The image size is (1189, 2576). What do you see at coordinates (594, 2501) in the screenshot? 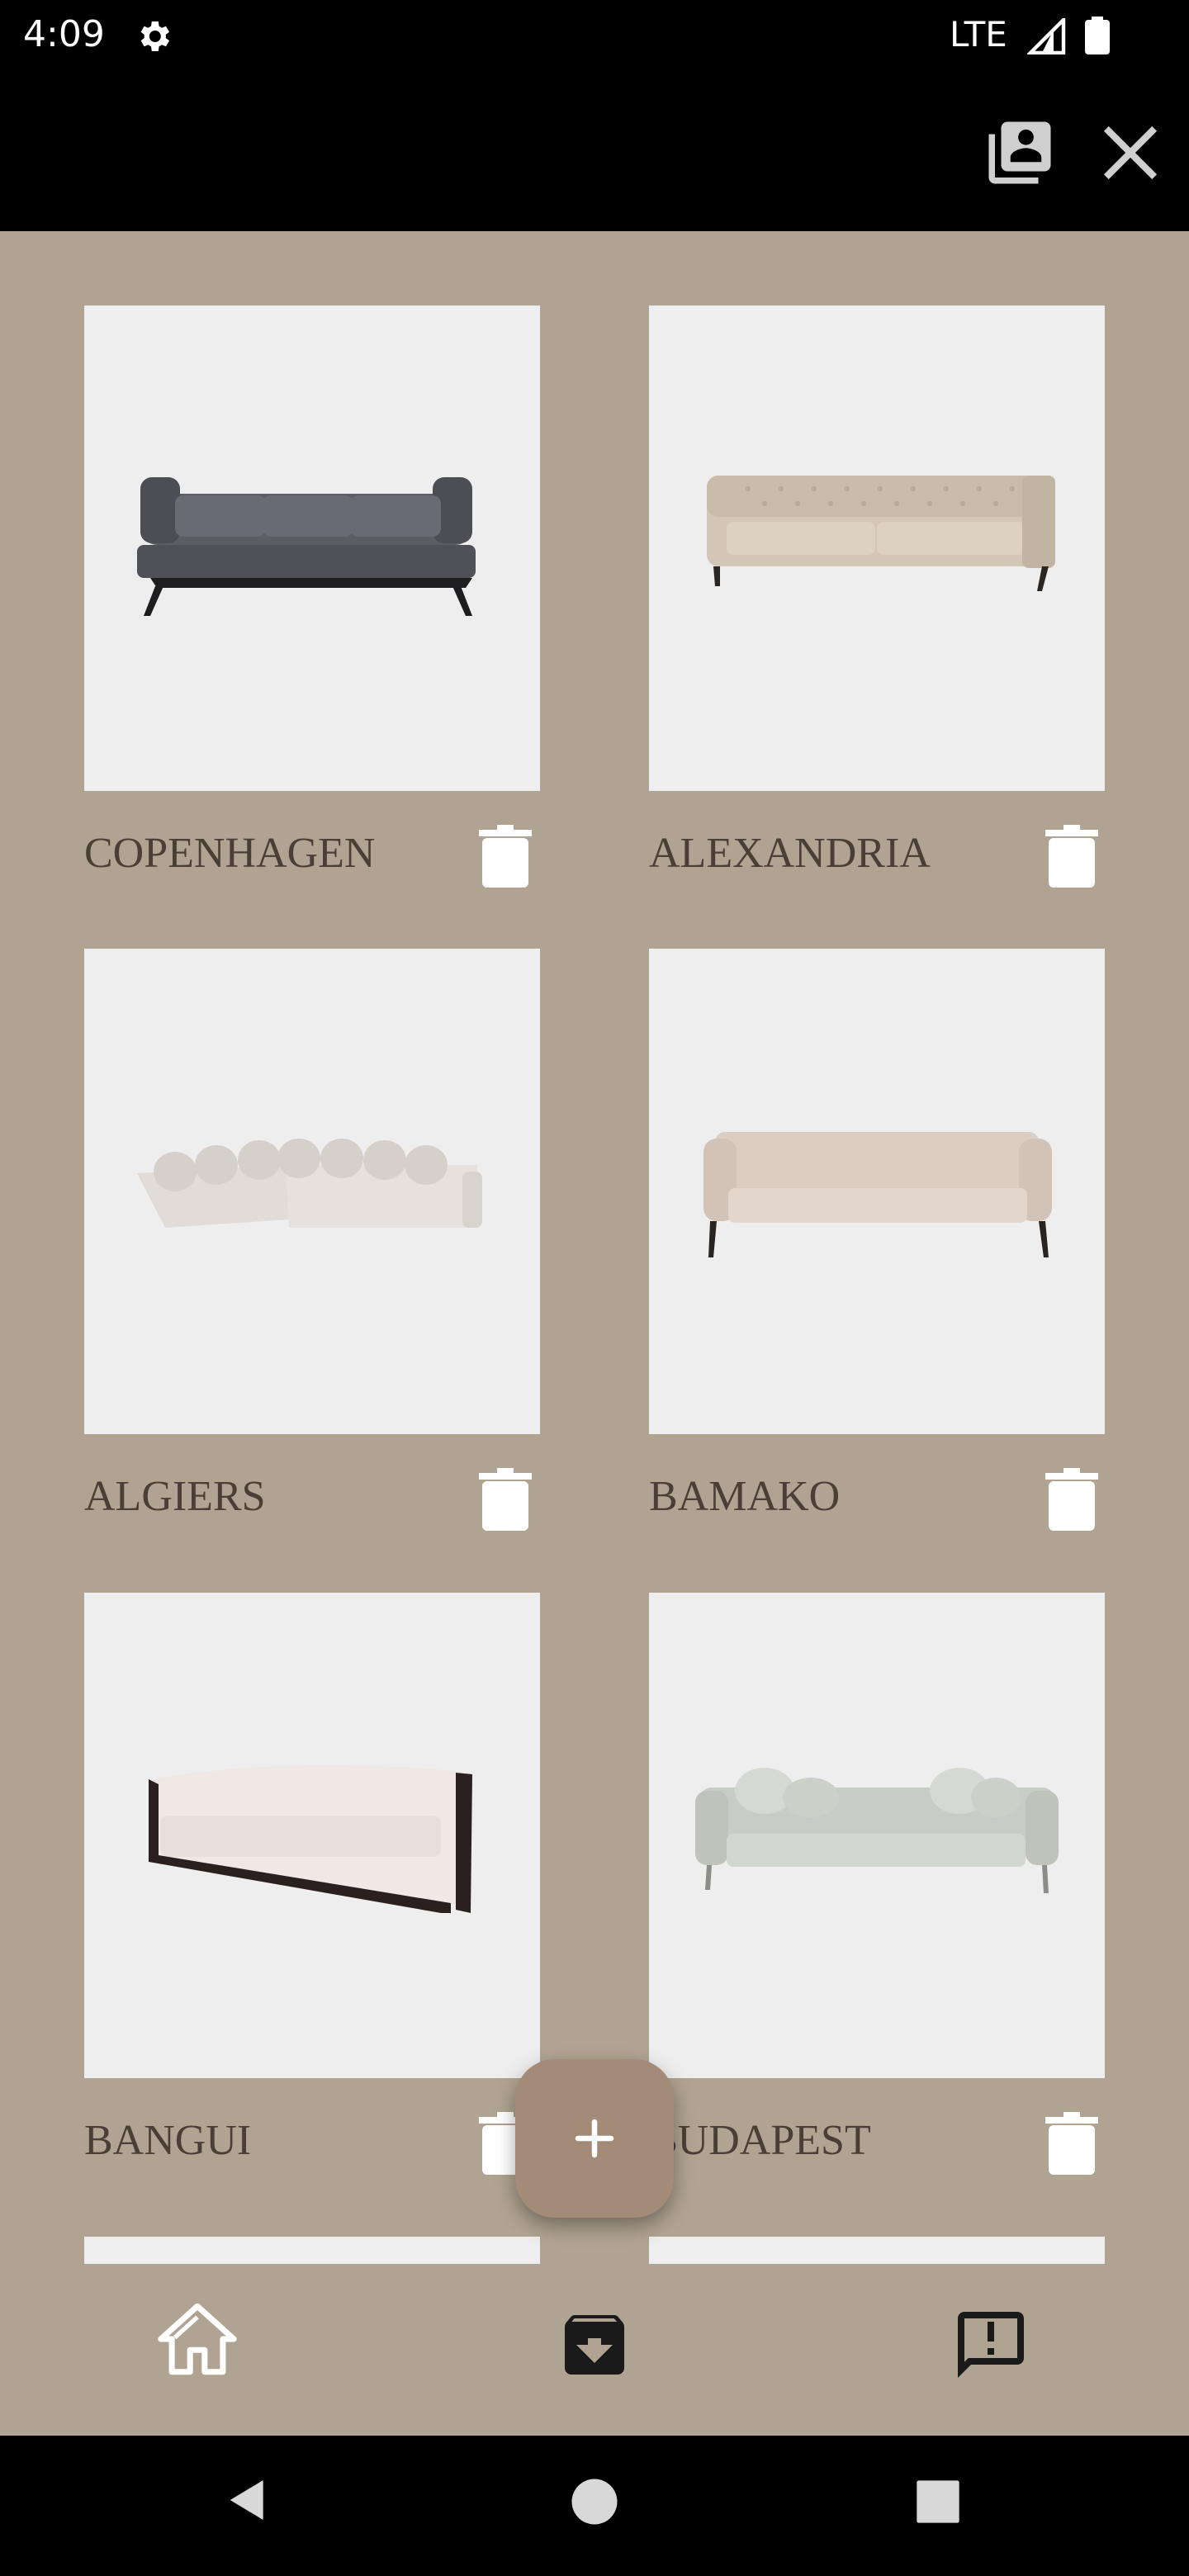
I see `home-circle-icon` at bounding box center [594, 2501].